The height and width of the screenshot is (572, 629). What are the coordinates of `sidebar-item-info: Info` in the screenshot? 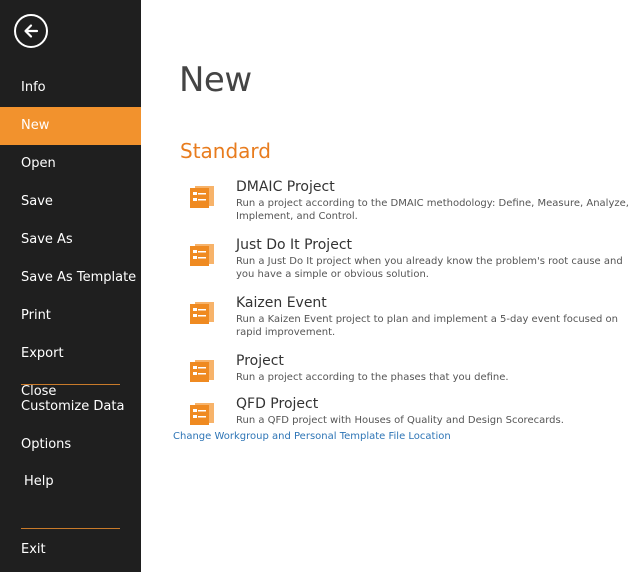 It's located at (70, 88).